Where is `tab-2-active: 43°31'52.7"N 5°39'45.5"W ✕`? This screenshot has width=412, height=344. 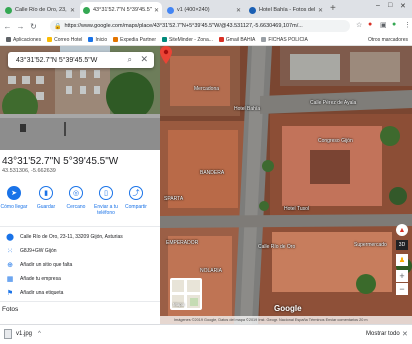
tab-2-active: 43°31'52.7"N 5°39'45.5"W ✕ is located at coordinates (121, 10).